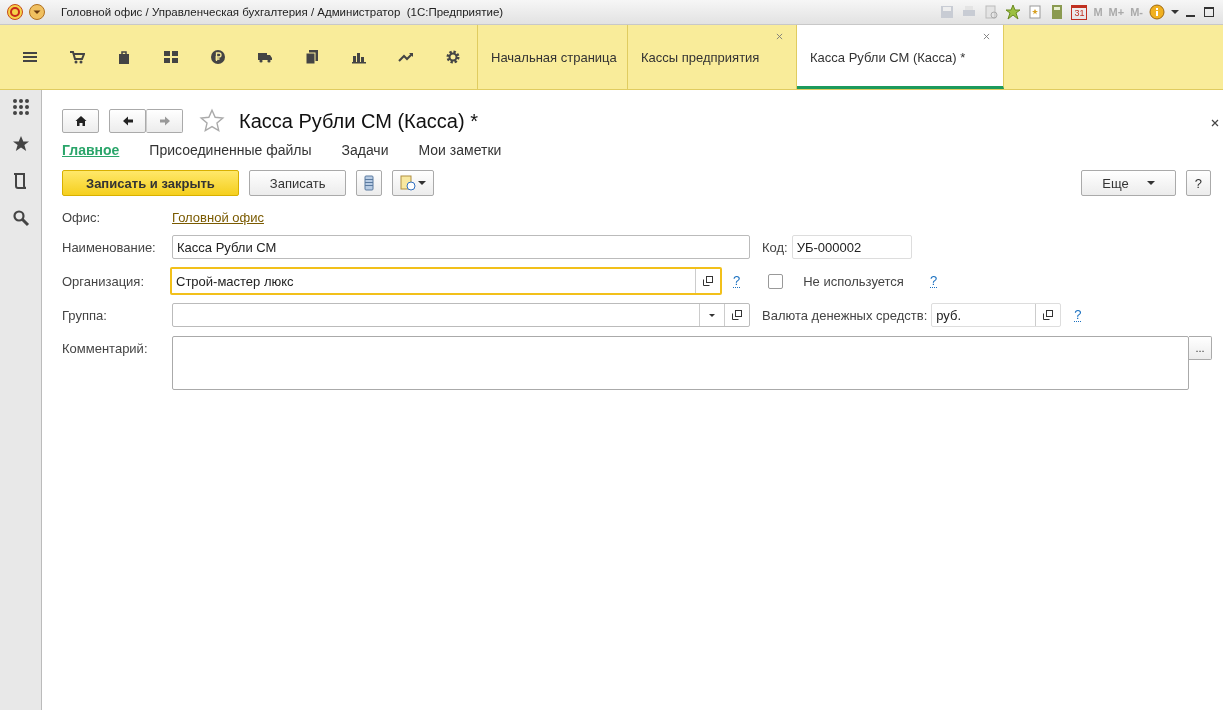 This screenshot has height=710, width=1223. What do you see at coordinates (104, 281) in the screenshot?
I see `field-label: Организация:` at bounding box center [104, 281].